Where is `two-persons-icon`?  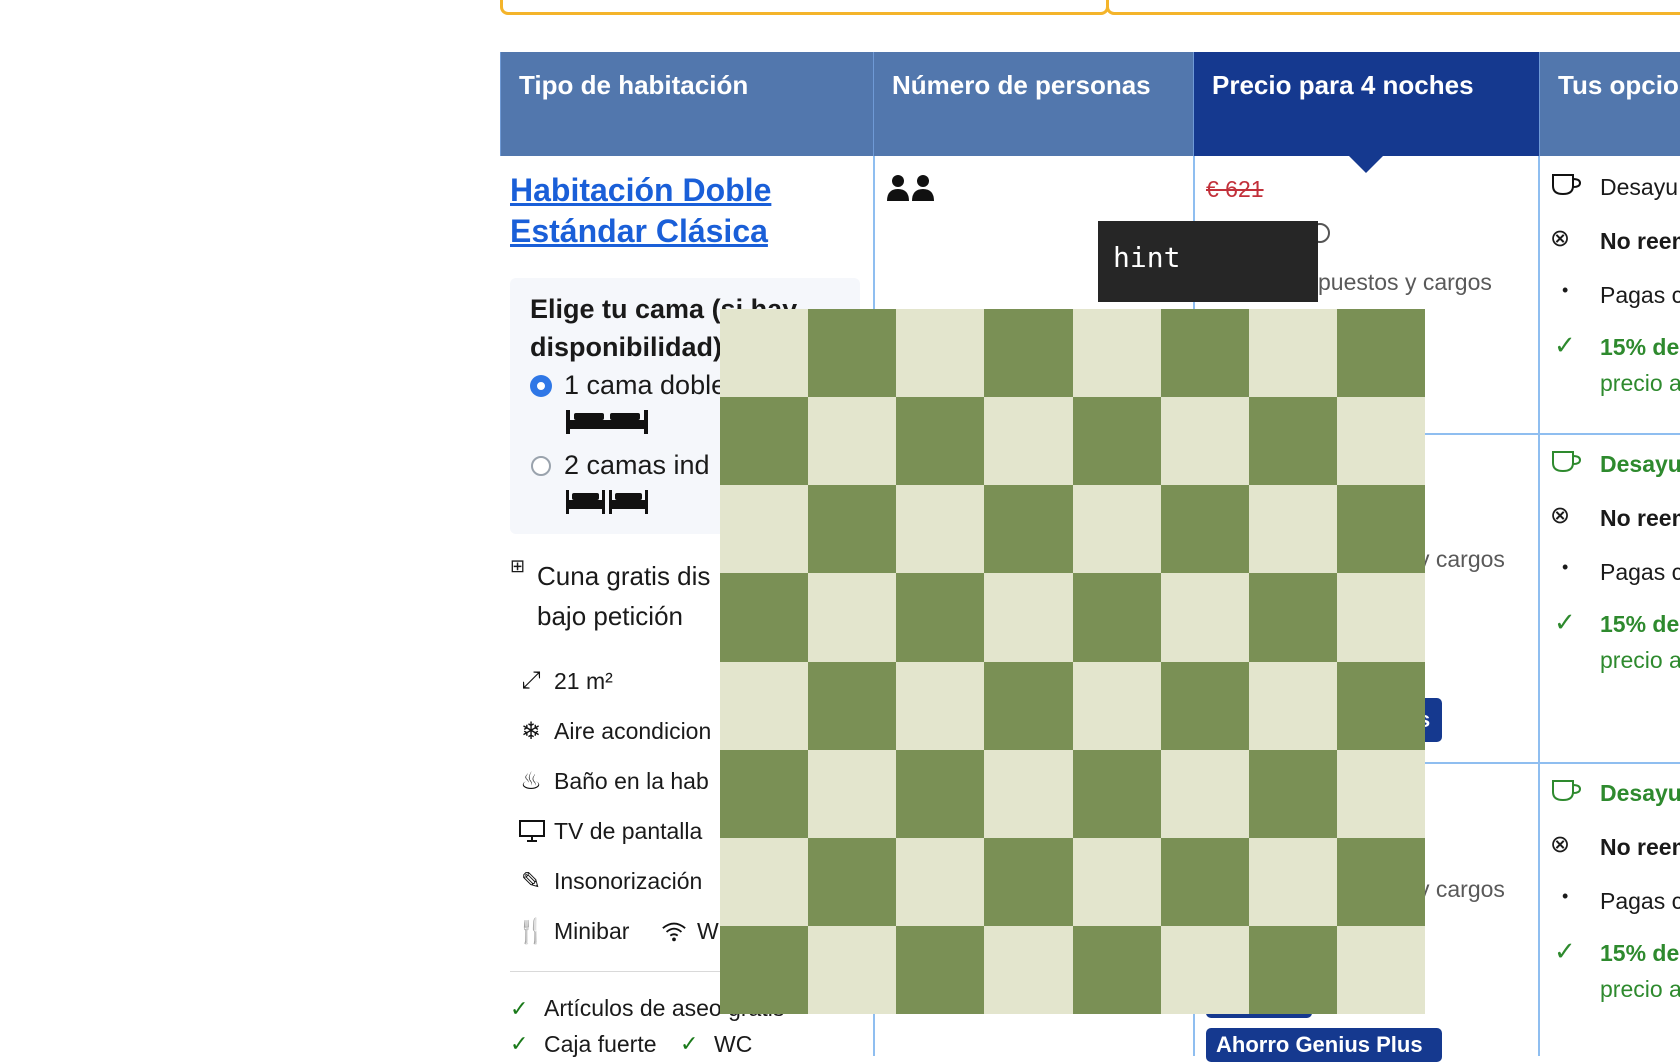 two-persons-icon is located at coordinates (911, 190).